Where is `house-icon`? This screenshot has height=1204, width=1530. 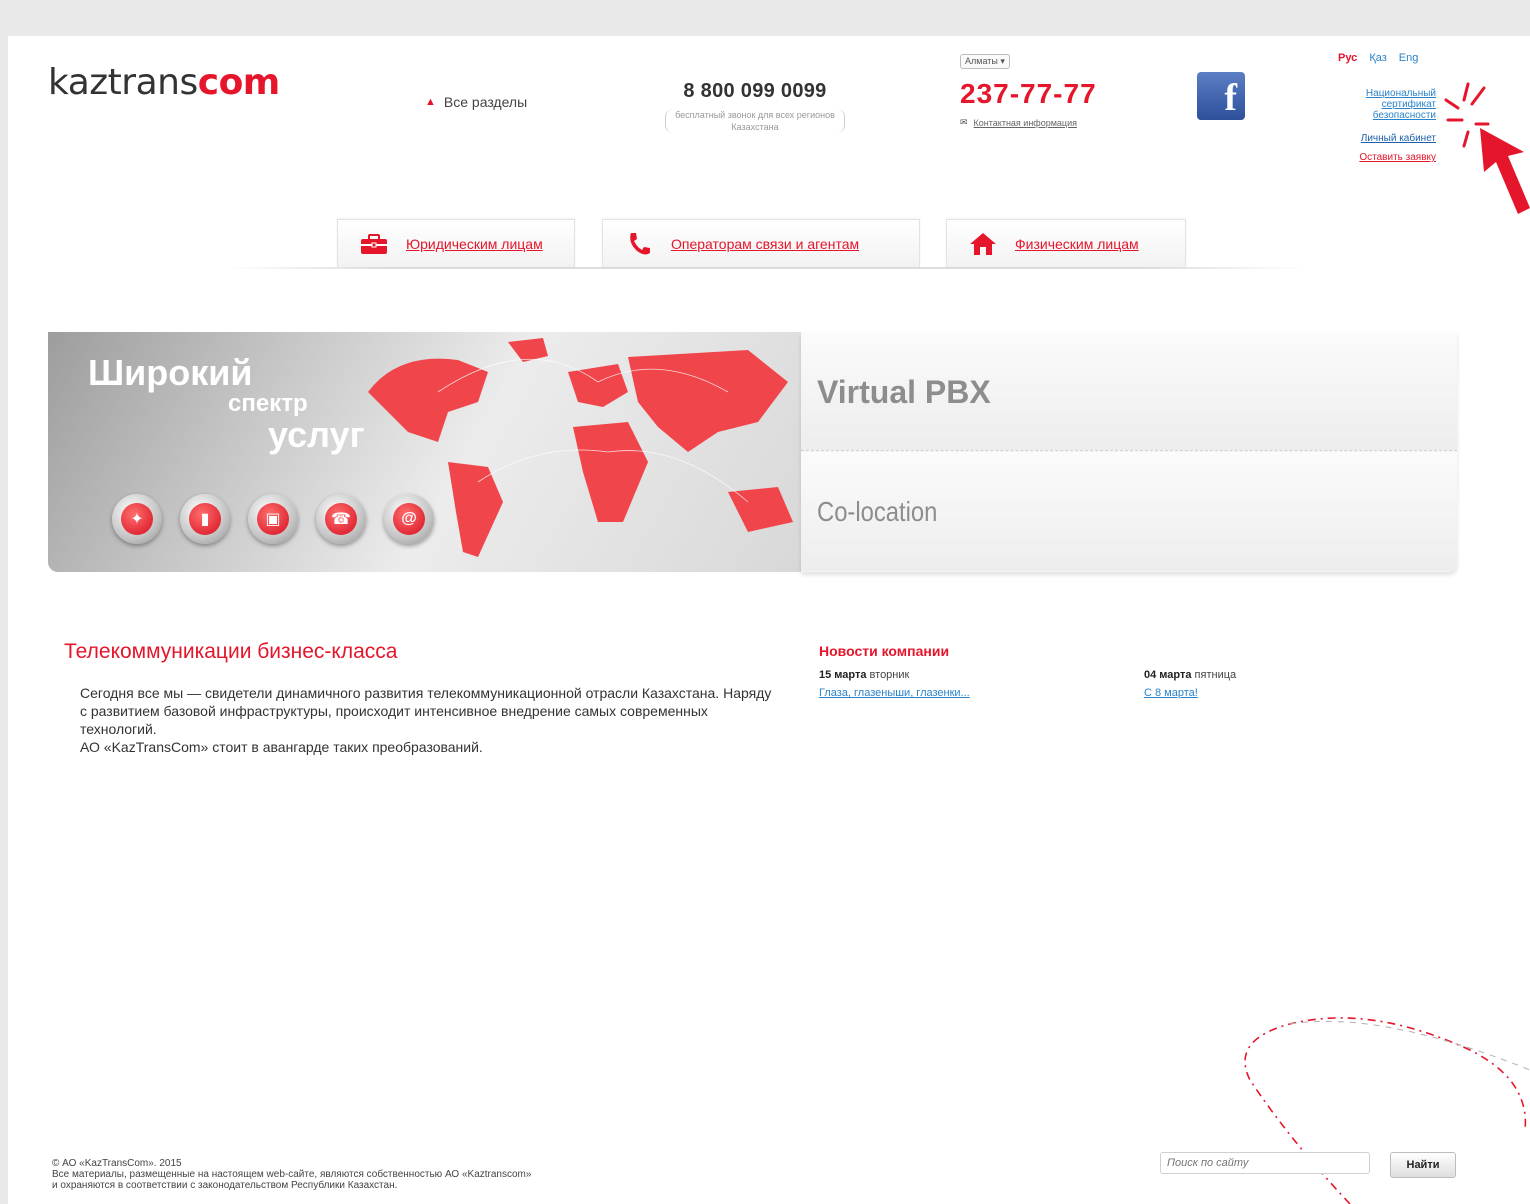
house-icon is located at coordinates (983, 244).